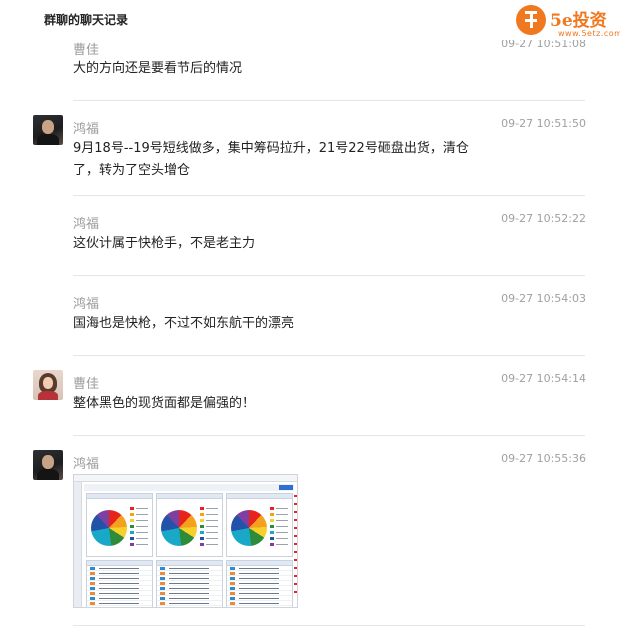 This screenshot has width=620, height=631. I want to click on attached-screenshot-image, so click(185, 541).